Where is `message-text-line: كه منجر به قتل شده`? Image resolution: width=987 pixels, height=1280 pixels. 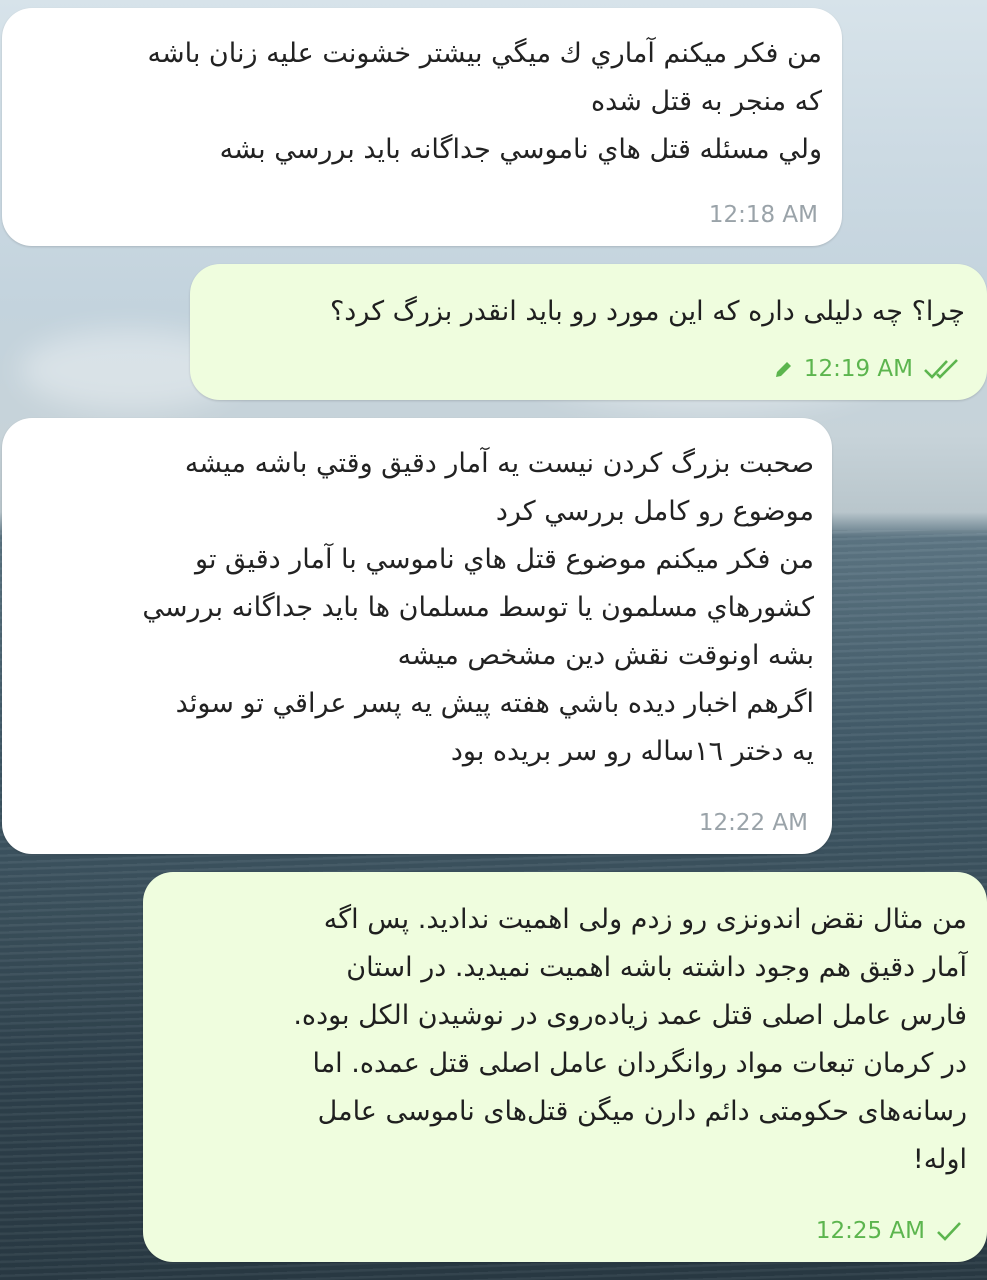 message-text-line: كه منجر به قتل شده is located at coordinates (706, 101).